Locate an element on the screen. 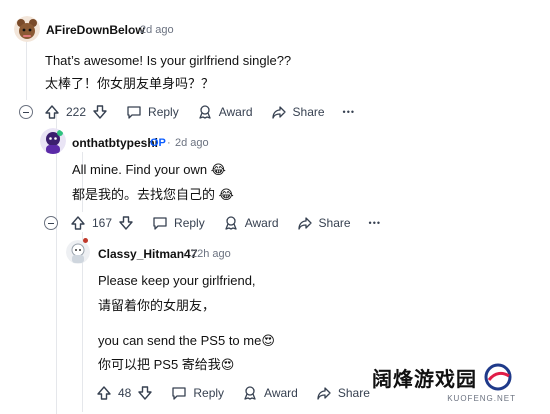  vote-group: 167 is located at coordinates (102, 223).